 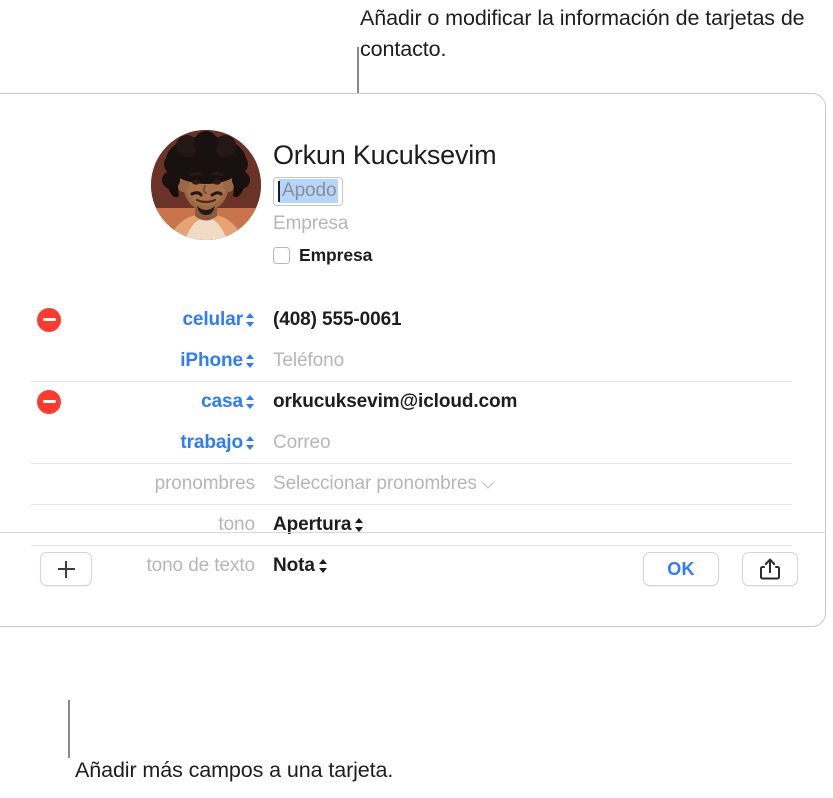 What do you see at coordinates (279, 191) in the screenshot?
I see `text-caret` at bounding box center [279, 191].